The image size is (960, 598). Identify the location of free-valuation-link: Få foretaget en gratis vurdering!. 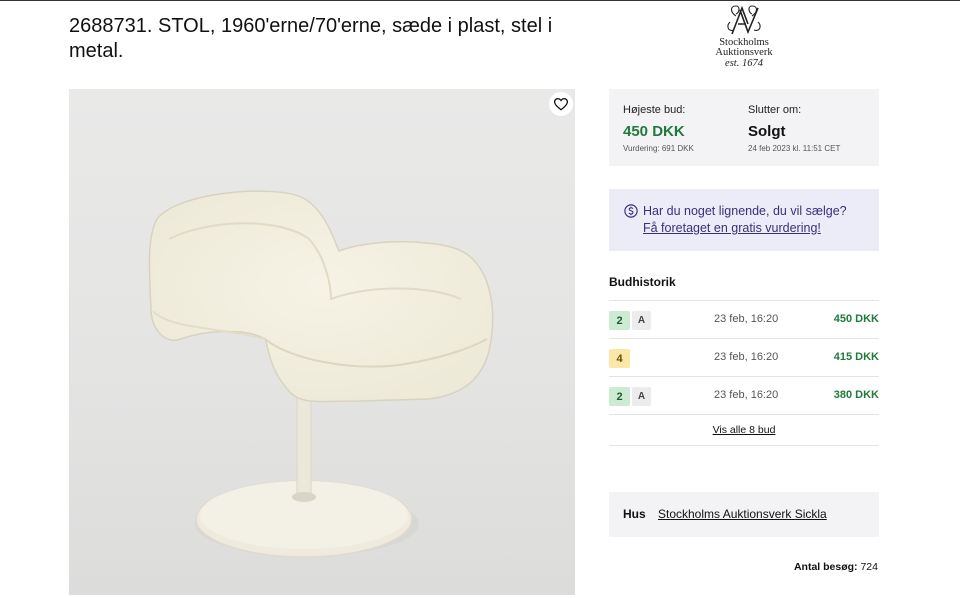
(732, 228).